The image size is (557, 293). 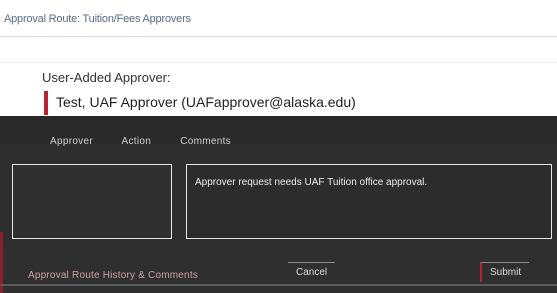 What do you see at coordinates (205, 141) in the screenshot?
I see `column-header-comments: Comments` at bounding box center [205, 141].